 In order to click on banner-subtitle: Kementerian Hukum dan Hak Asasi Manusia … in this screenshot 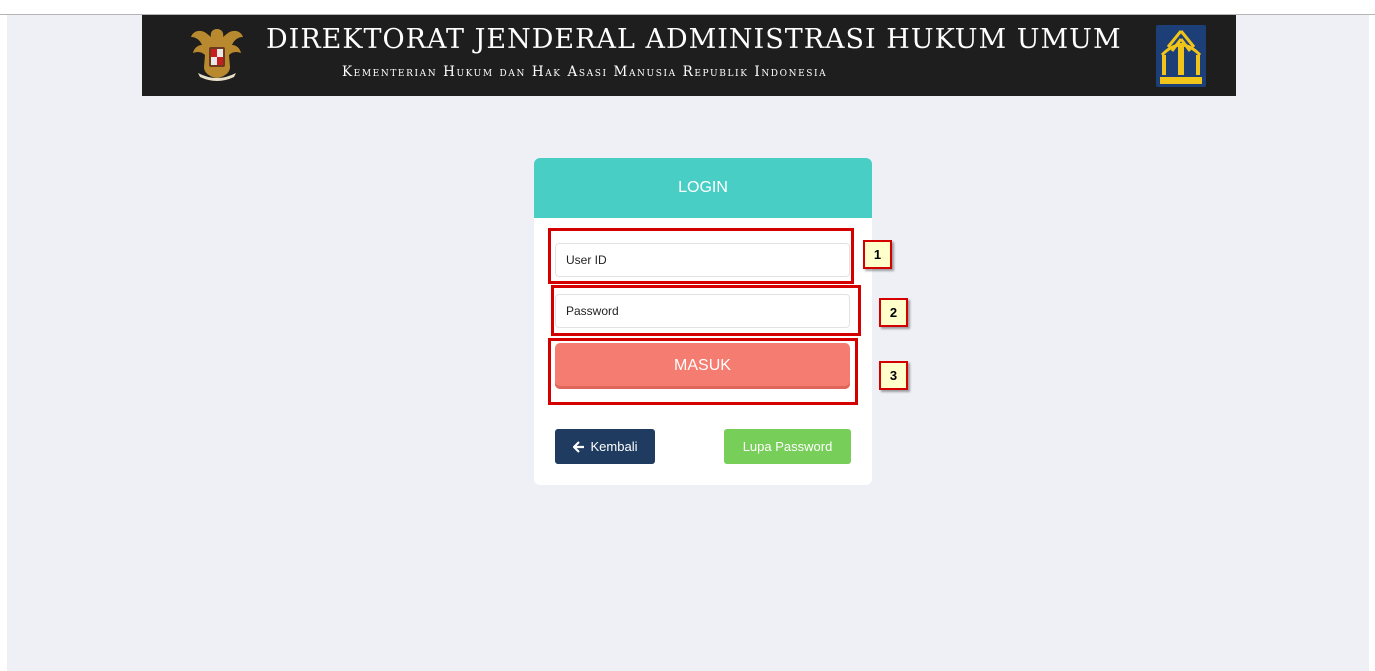, I will do `click(585, 72)`.